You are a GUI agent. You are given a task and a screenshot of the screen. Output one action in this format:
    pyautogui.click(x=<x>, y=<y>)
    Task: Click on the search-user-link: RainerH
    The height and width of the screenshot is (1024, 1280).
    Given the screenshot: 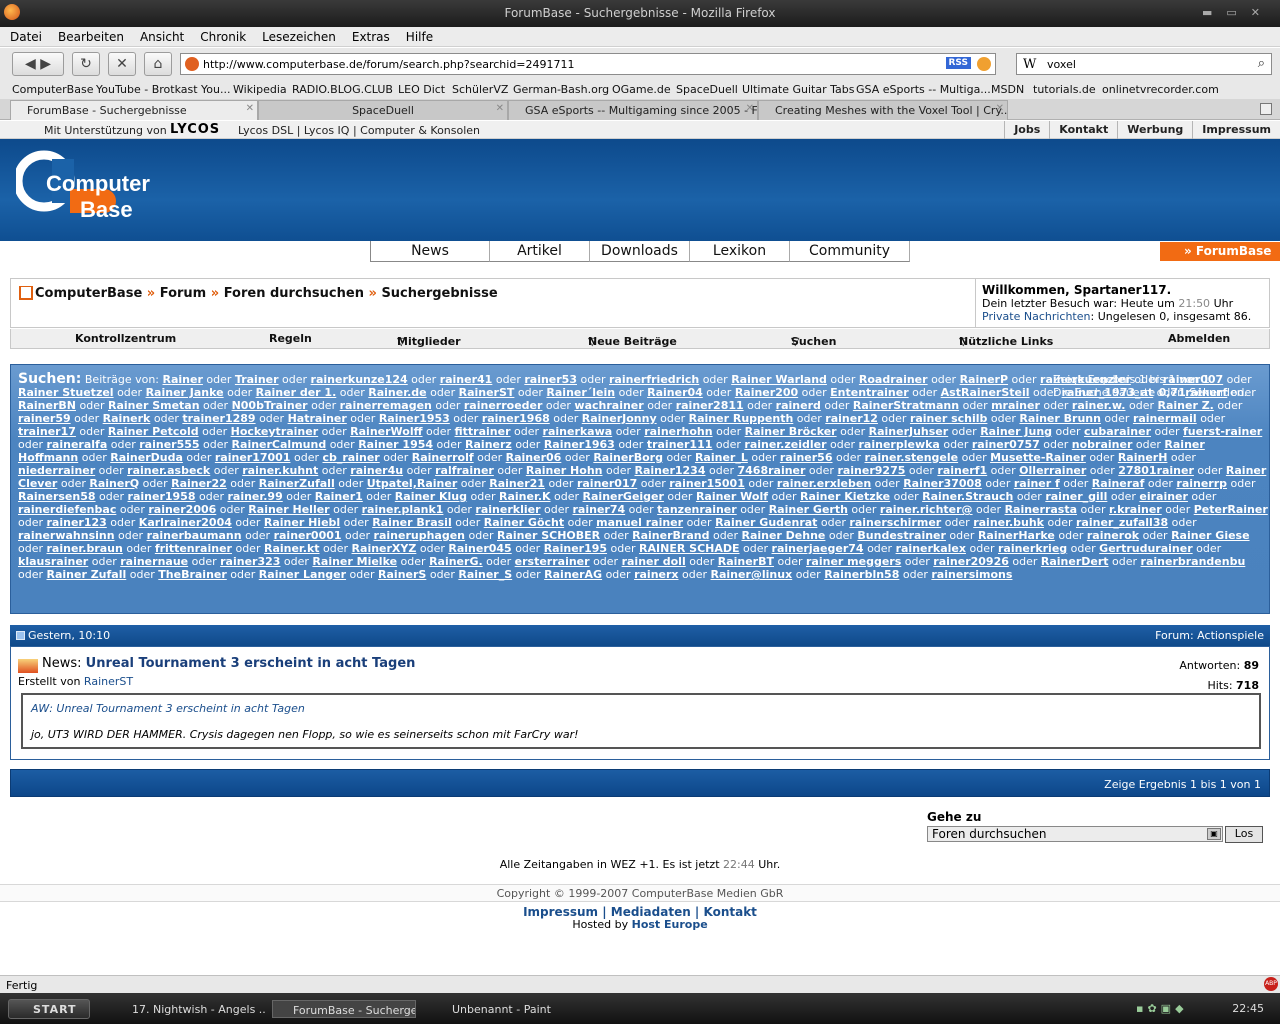 What is the action you would take?
    pyautogui.click(x=1143, y=457)
    